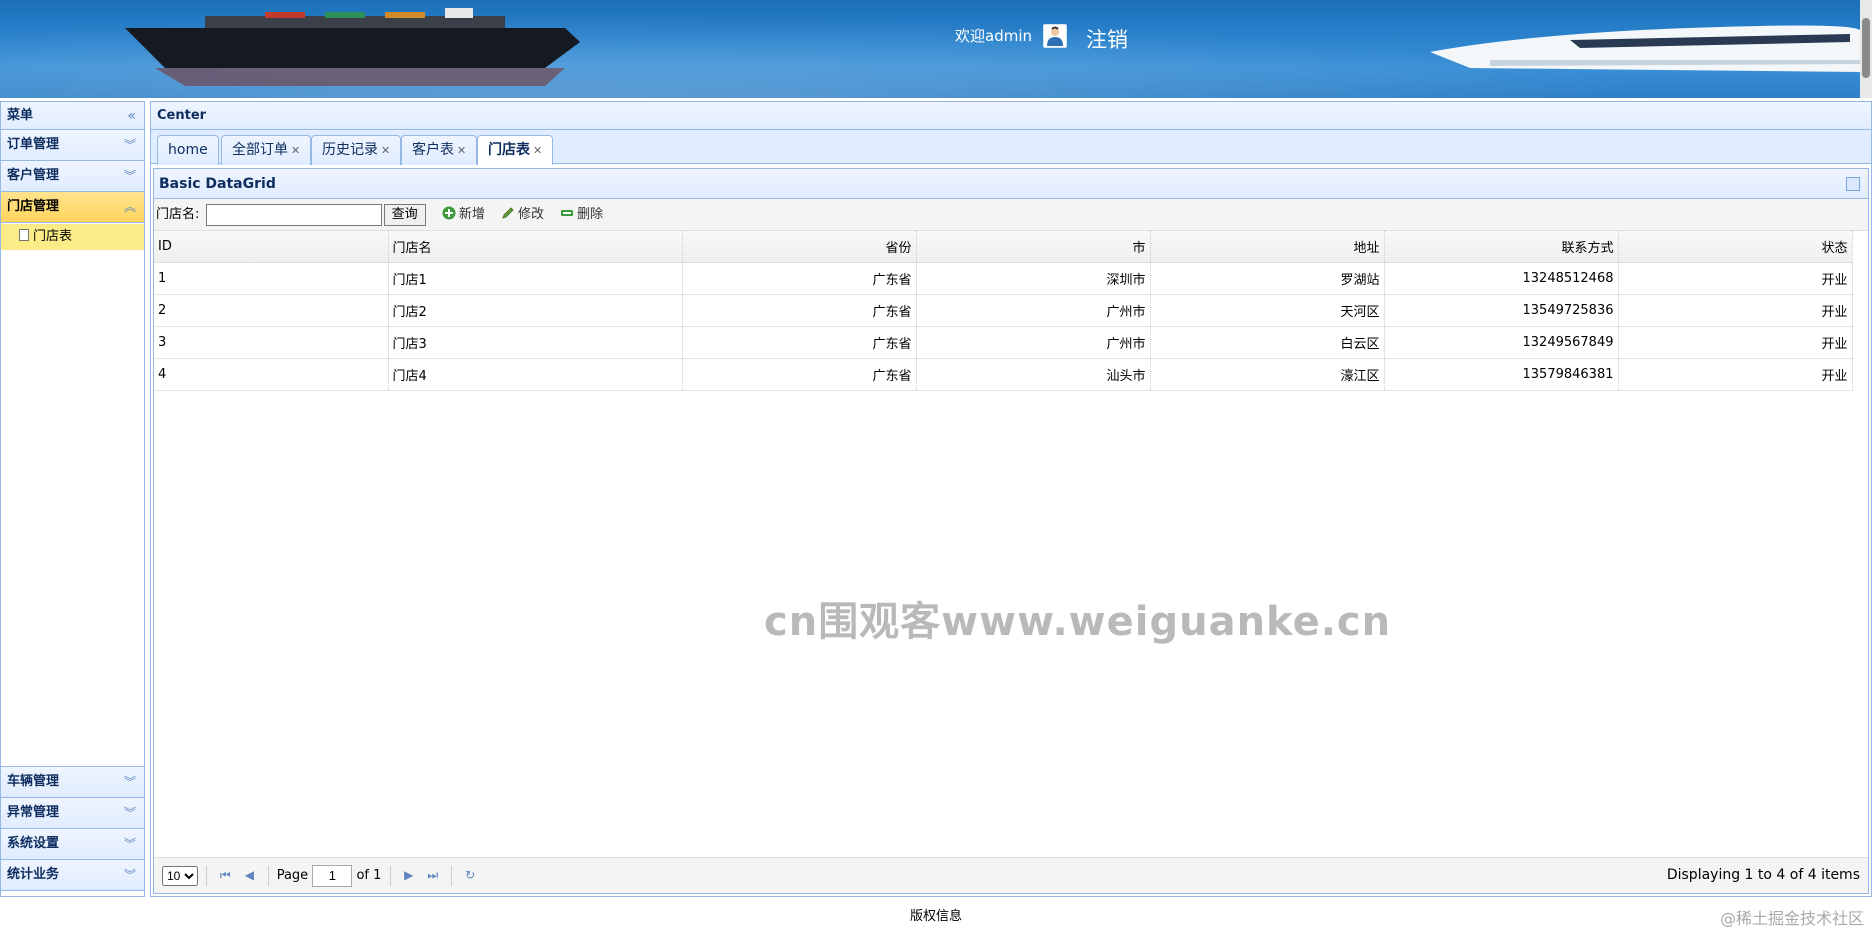 Image resolution: width=1872 pixels, height=932 pixels. Describe the element at coordinates (72, 782) in the screenshot. I see `menu-item-vehicles: 车辆管理 ︾` at that location.